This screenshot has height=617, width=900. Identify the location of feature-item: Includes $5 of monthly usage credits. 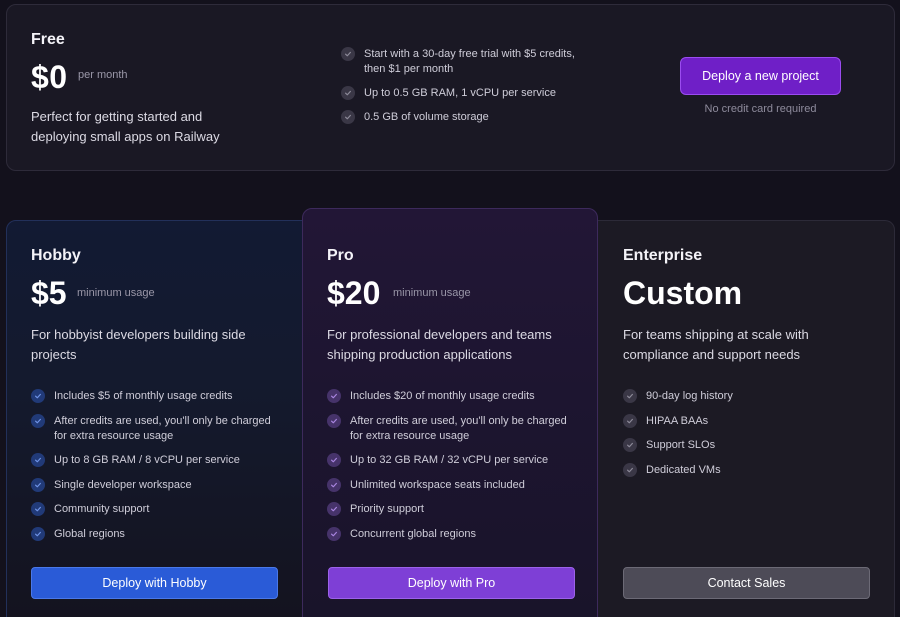
(156, 396).